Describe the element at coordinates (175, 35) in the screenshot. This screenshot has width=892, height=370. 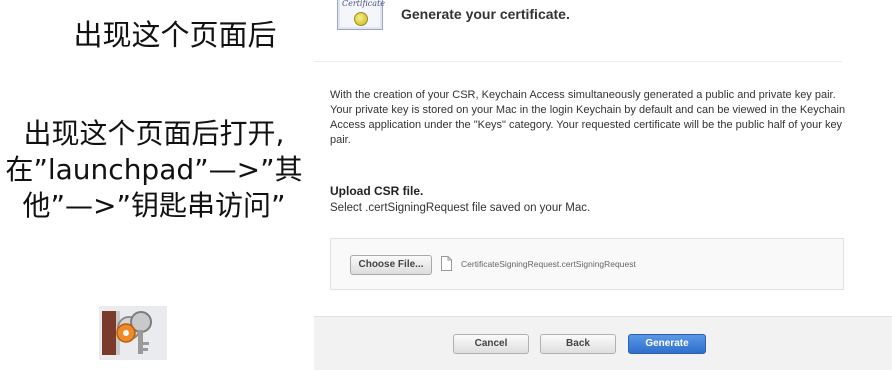
I see `annotation-title: 出现这个页面后` at that location.